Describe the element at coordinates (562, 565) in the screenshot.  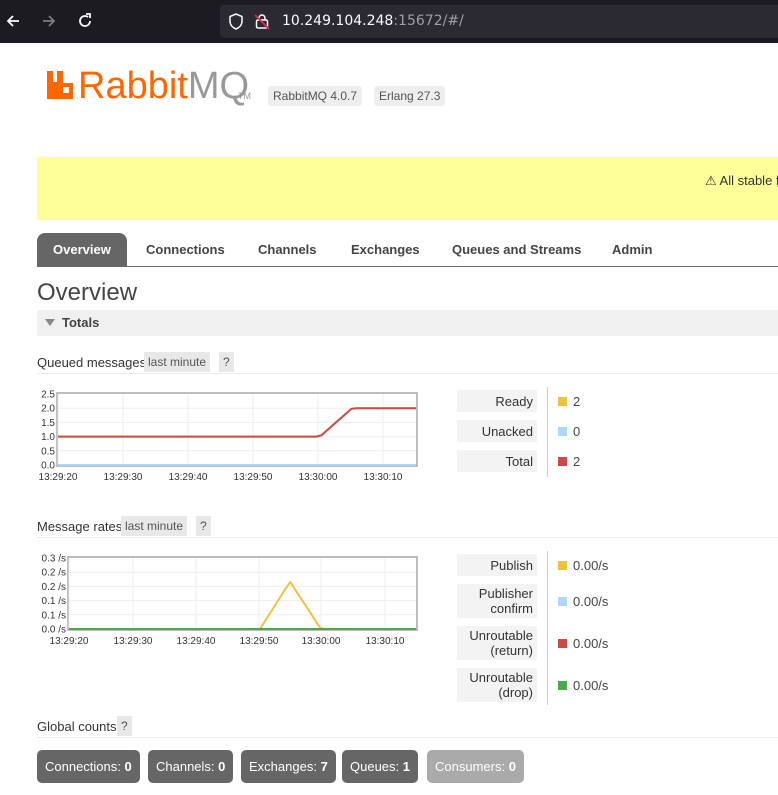
I see `publish-color-swatch` at that location.